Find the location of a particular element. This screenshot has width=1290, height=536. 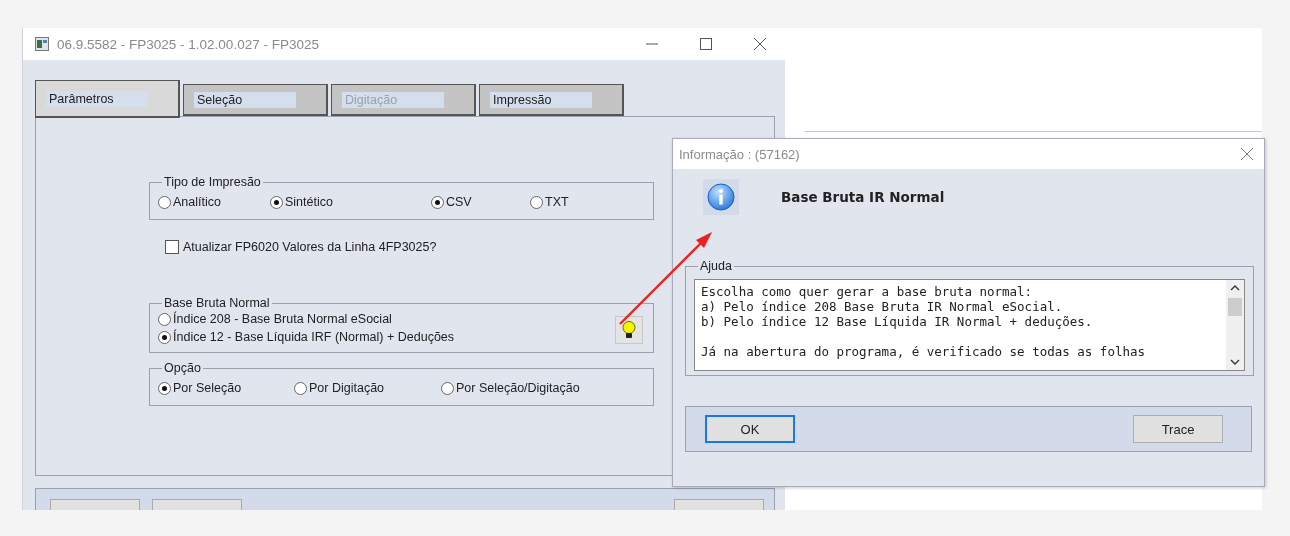

lightbulb-icon is located at coordinates (629, 330).